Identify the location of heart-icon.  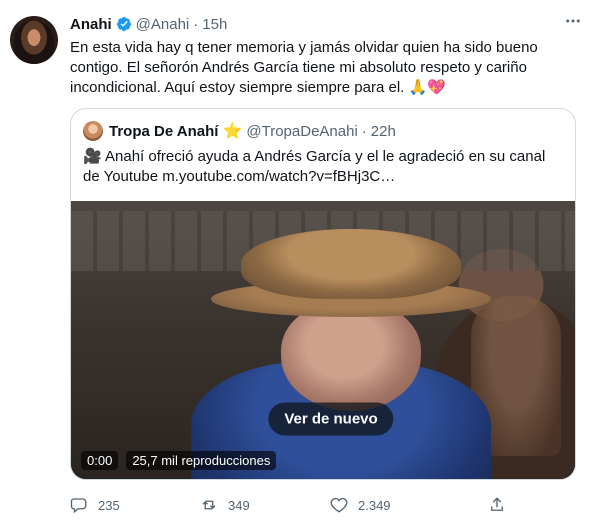
(339, 505).